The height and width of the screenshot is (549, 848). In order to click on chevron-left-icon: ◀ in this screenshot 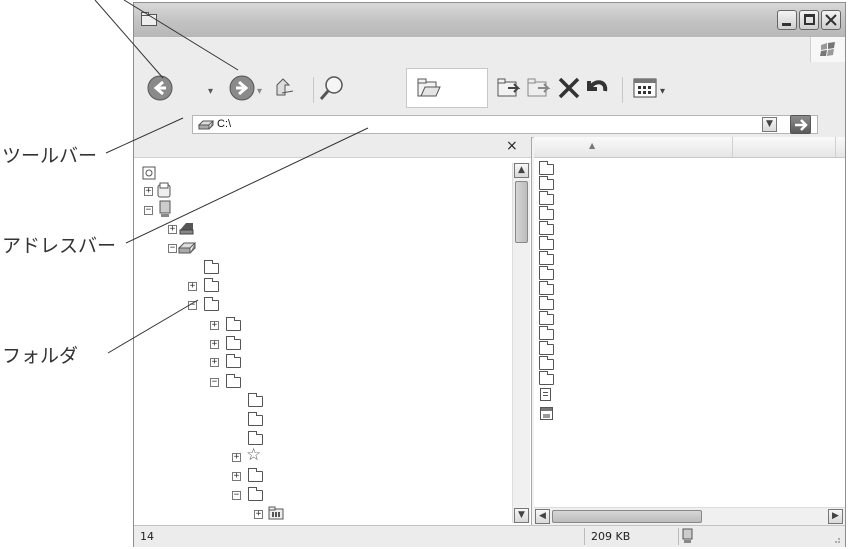, I will do `click(542, 516)`.